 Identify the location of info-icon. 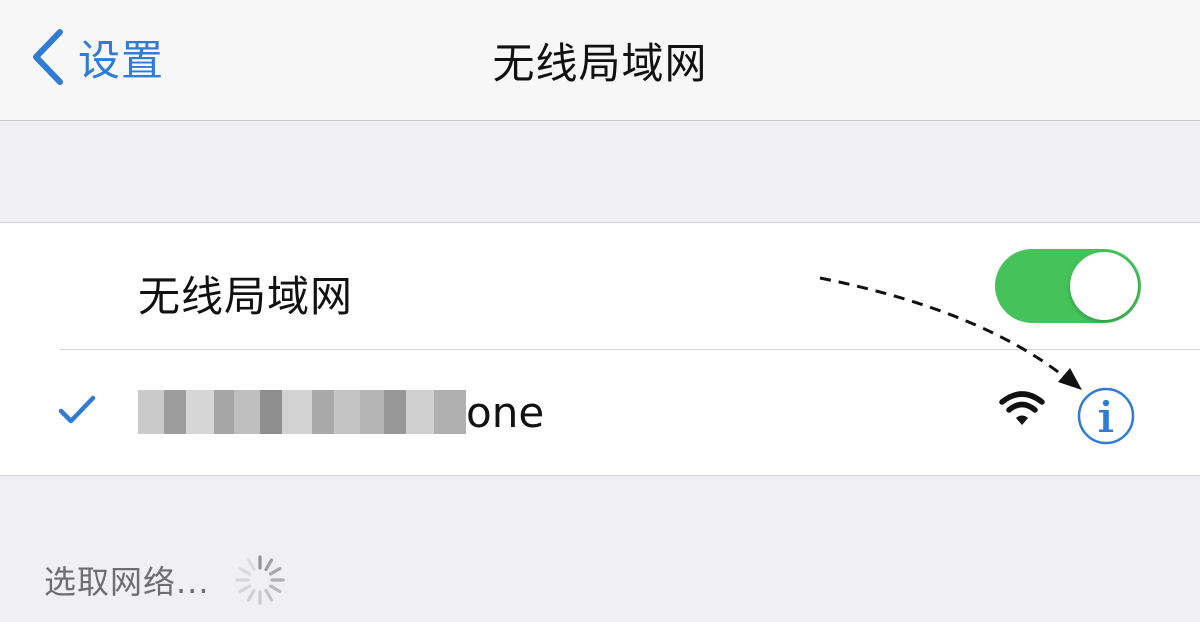
(1106, 416).